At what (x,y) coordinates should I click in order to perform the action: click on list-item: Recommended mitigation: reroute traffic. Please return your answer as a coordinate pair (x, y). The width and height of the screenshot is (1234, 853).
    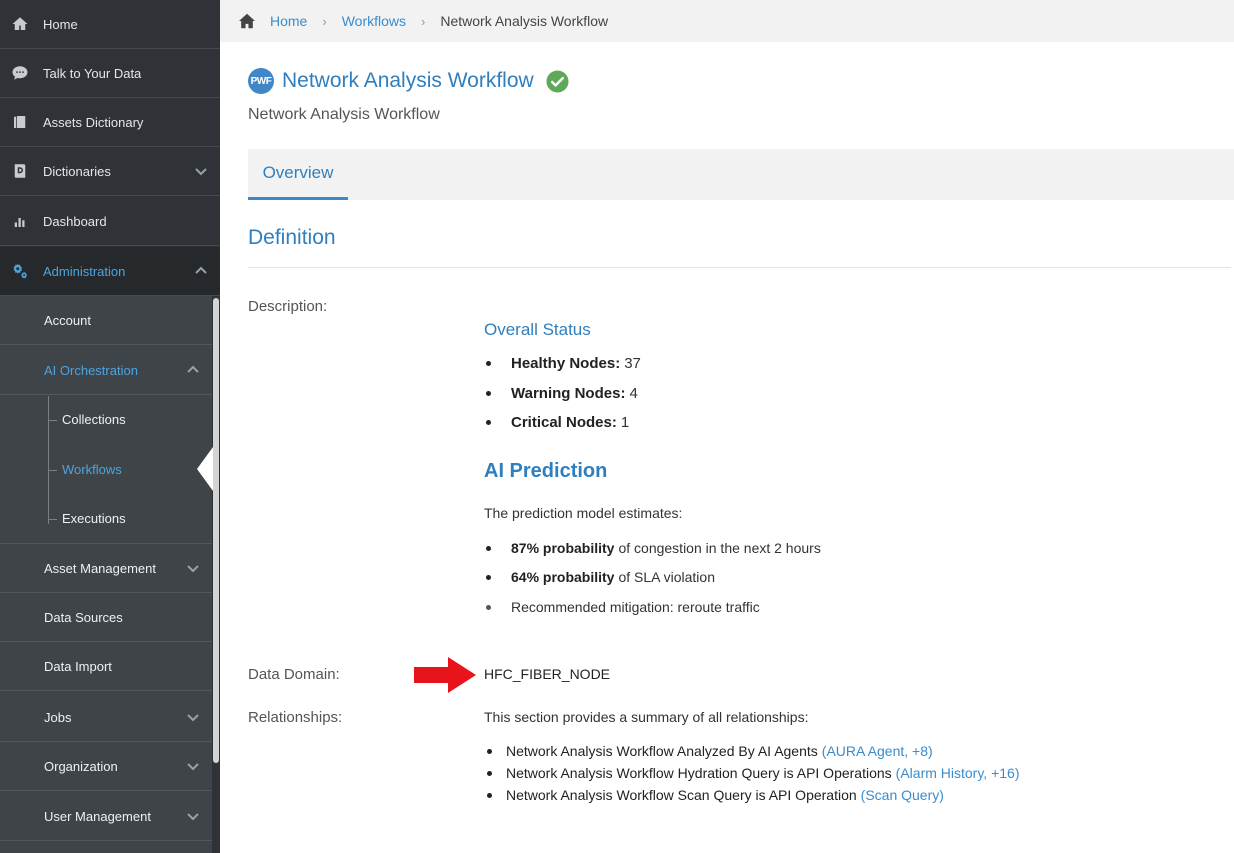
    Looking at the image, I should click on (623, 607).